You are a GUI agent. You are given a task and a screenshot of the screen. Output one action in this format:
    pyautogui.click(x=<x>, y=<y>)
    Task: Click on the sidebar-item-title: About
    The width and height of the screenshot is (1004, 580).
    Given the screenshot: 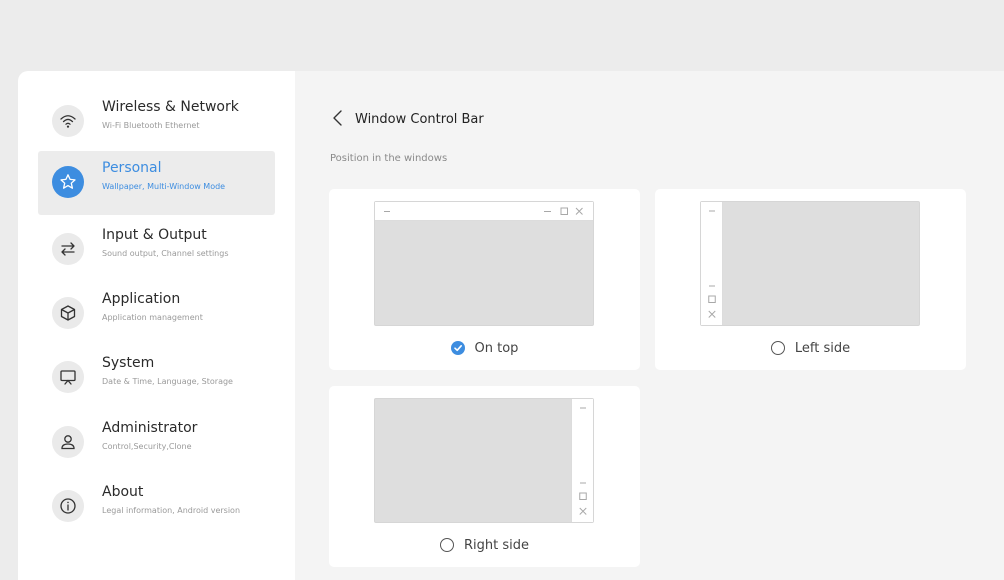 What is the action you would take?
    pyautogui.click(x=123, y=492)
    